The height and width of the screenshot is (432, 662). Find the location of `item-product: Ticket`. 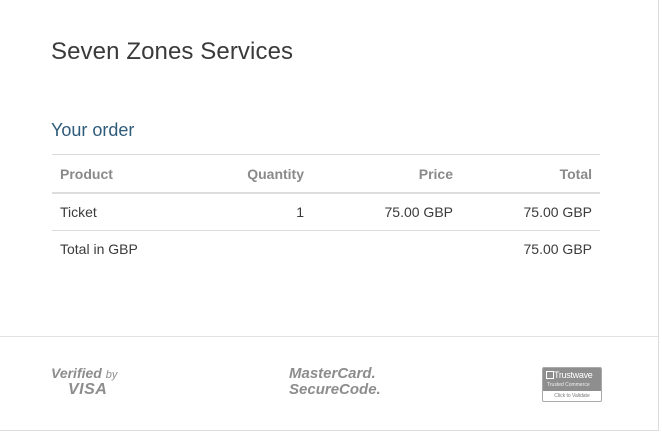

item-product: Ticket is located at coordinates (120, 212).